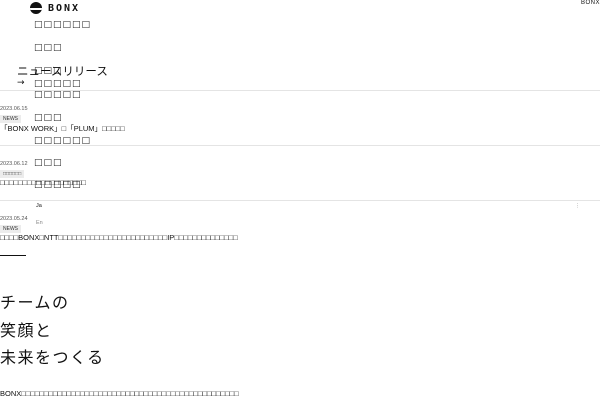 The height and width of the screenshot is (400, 600). Describe the element at coordinates (26, 330) in the screenshot. I see `hero-line: 笑顔と` at that location.